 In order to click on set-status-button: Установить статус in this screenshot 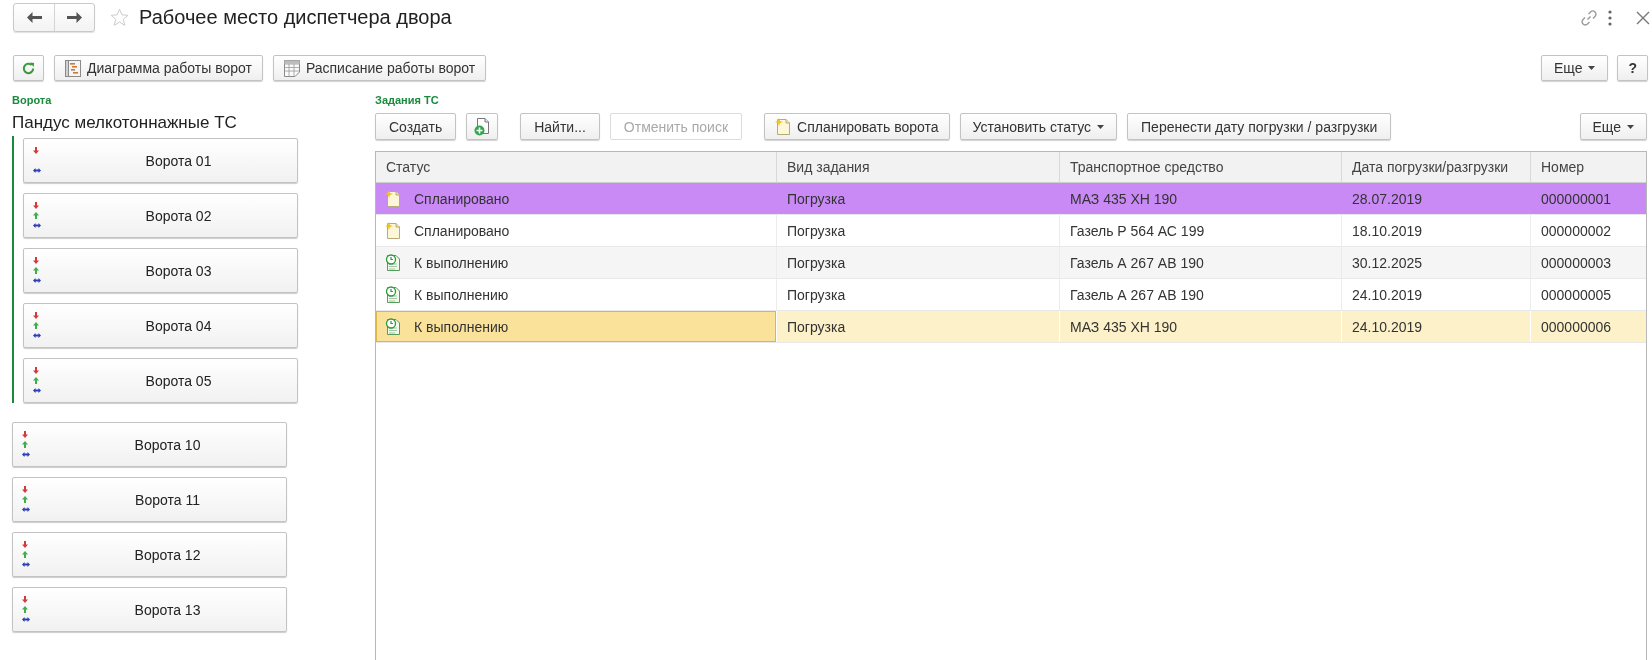, I will do `click(1038, 126)`.